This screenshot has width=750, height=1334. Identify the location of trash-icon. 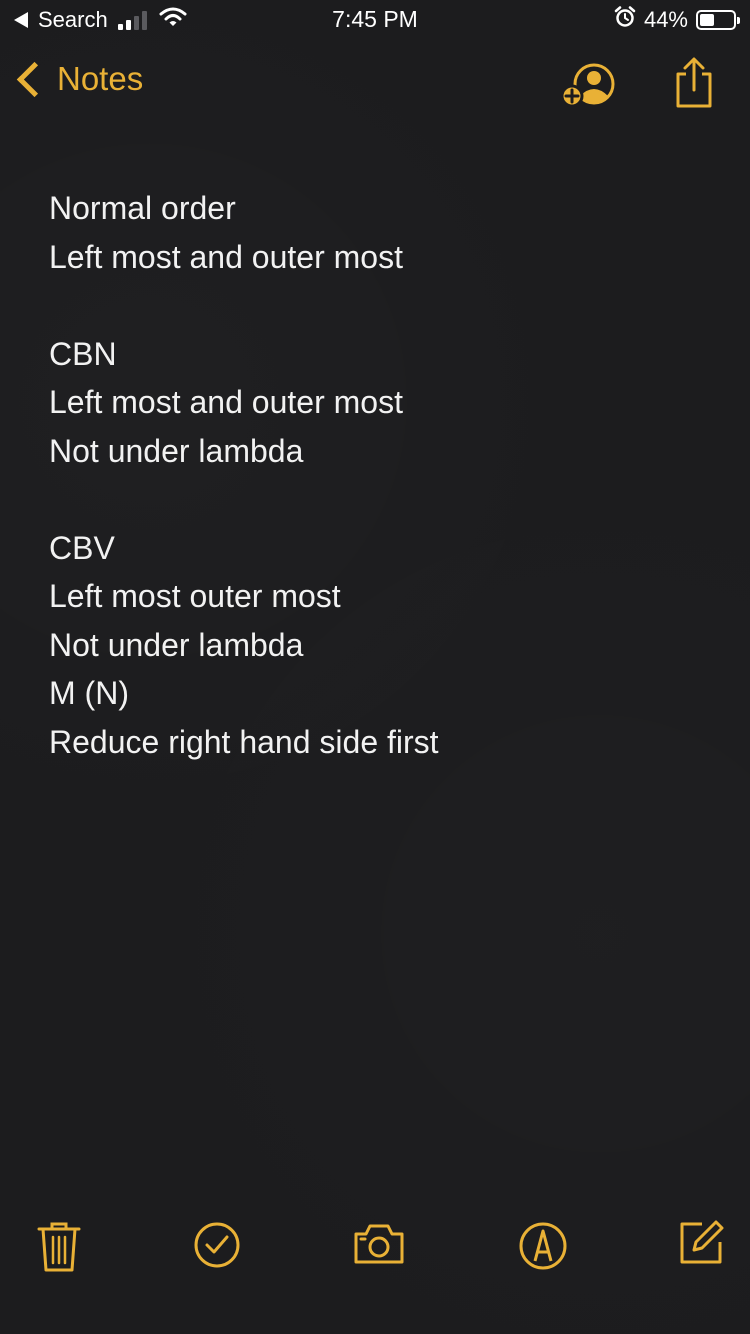
(59, 1247).